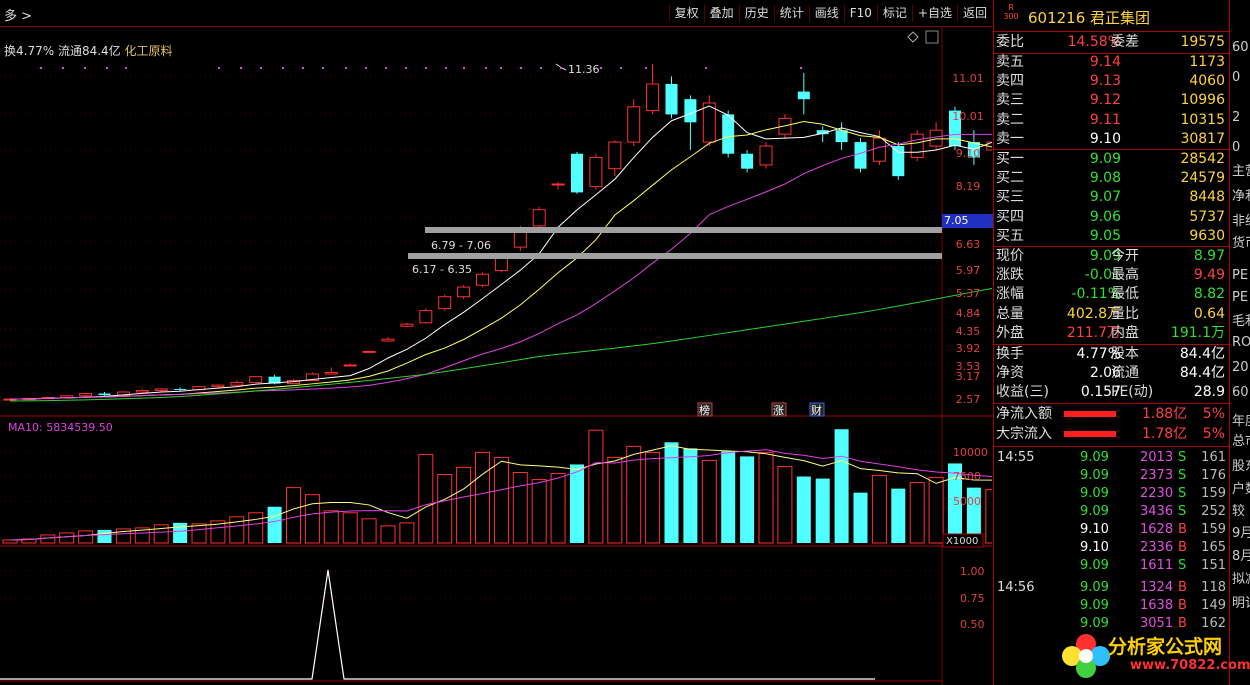 The width and height of the screenshot is (1250, 685). I want to click on back-button: 返回, so click(974, 13).